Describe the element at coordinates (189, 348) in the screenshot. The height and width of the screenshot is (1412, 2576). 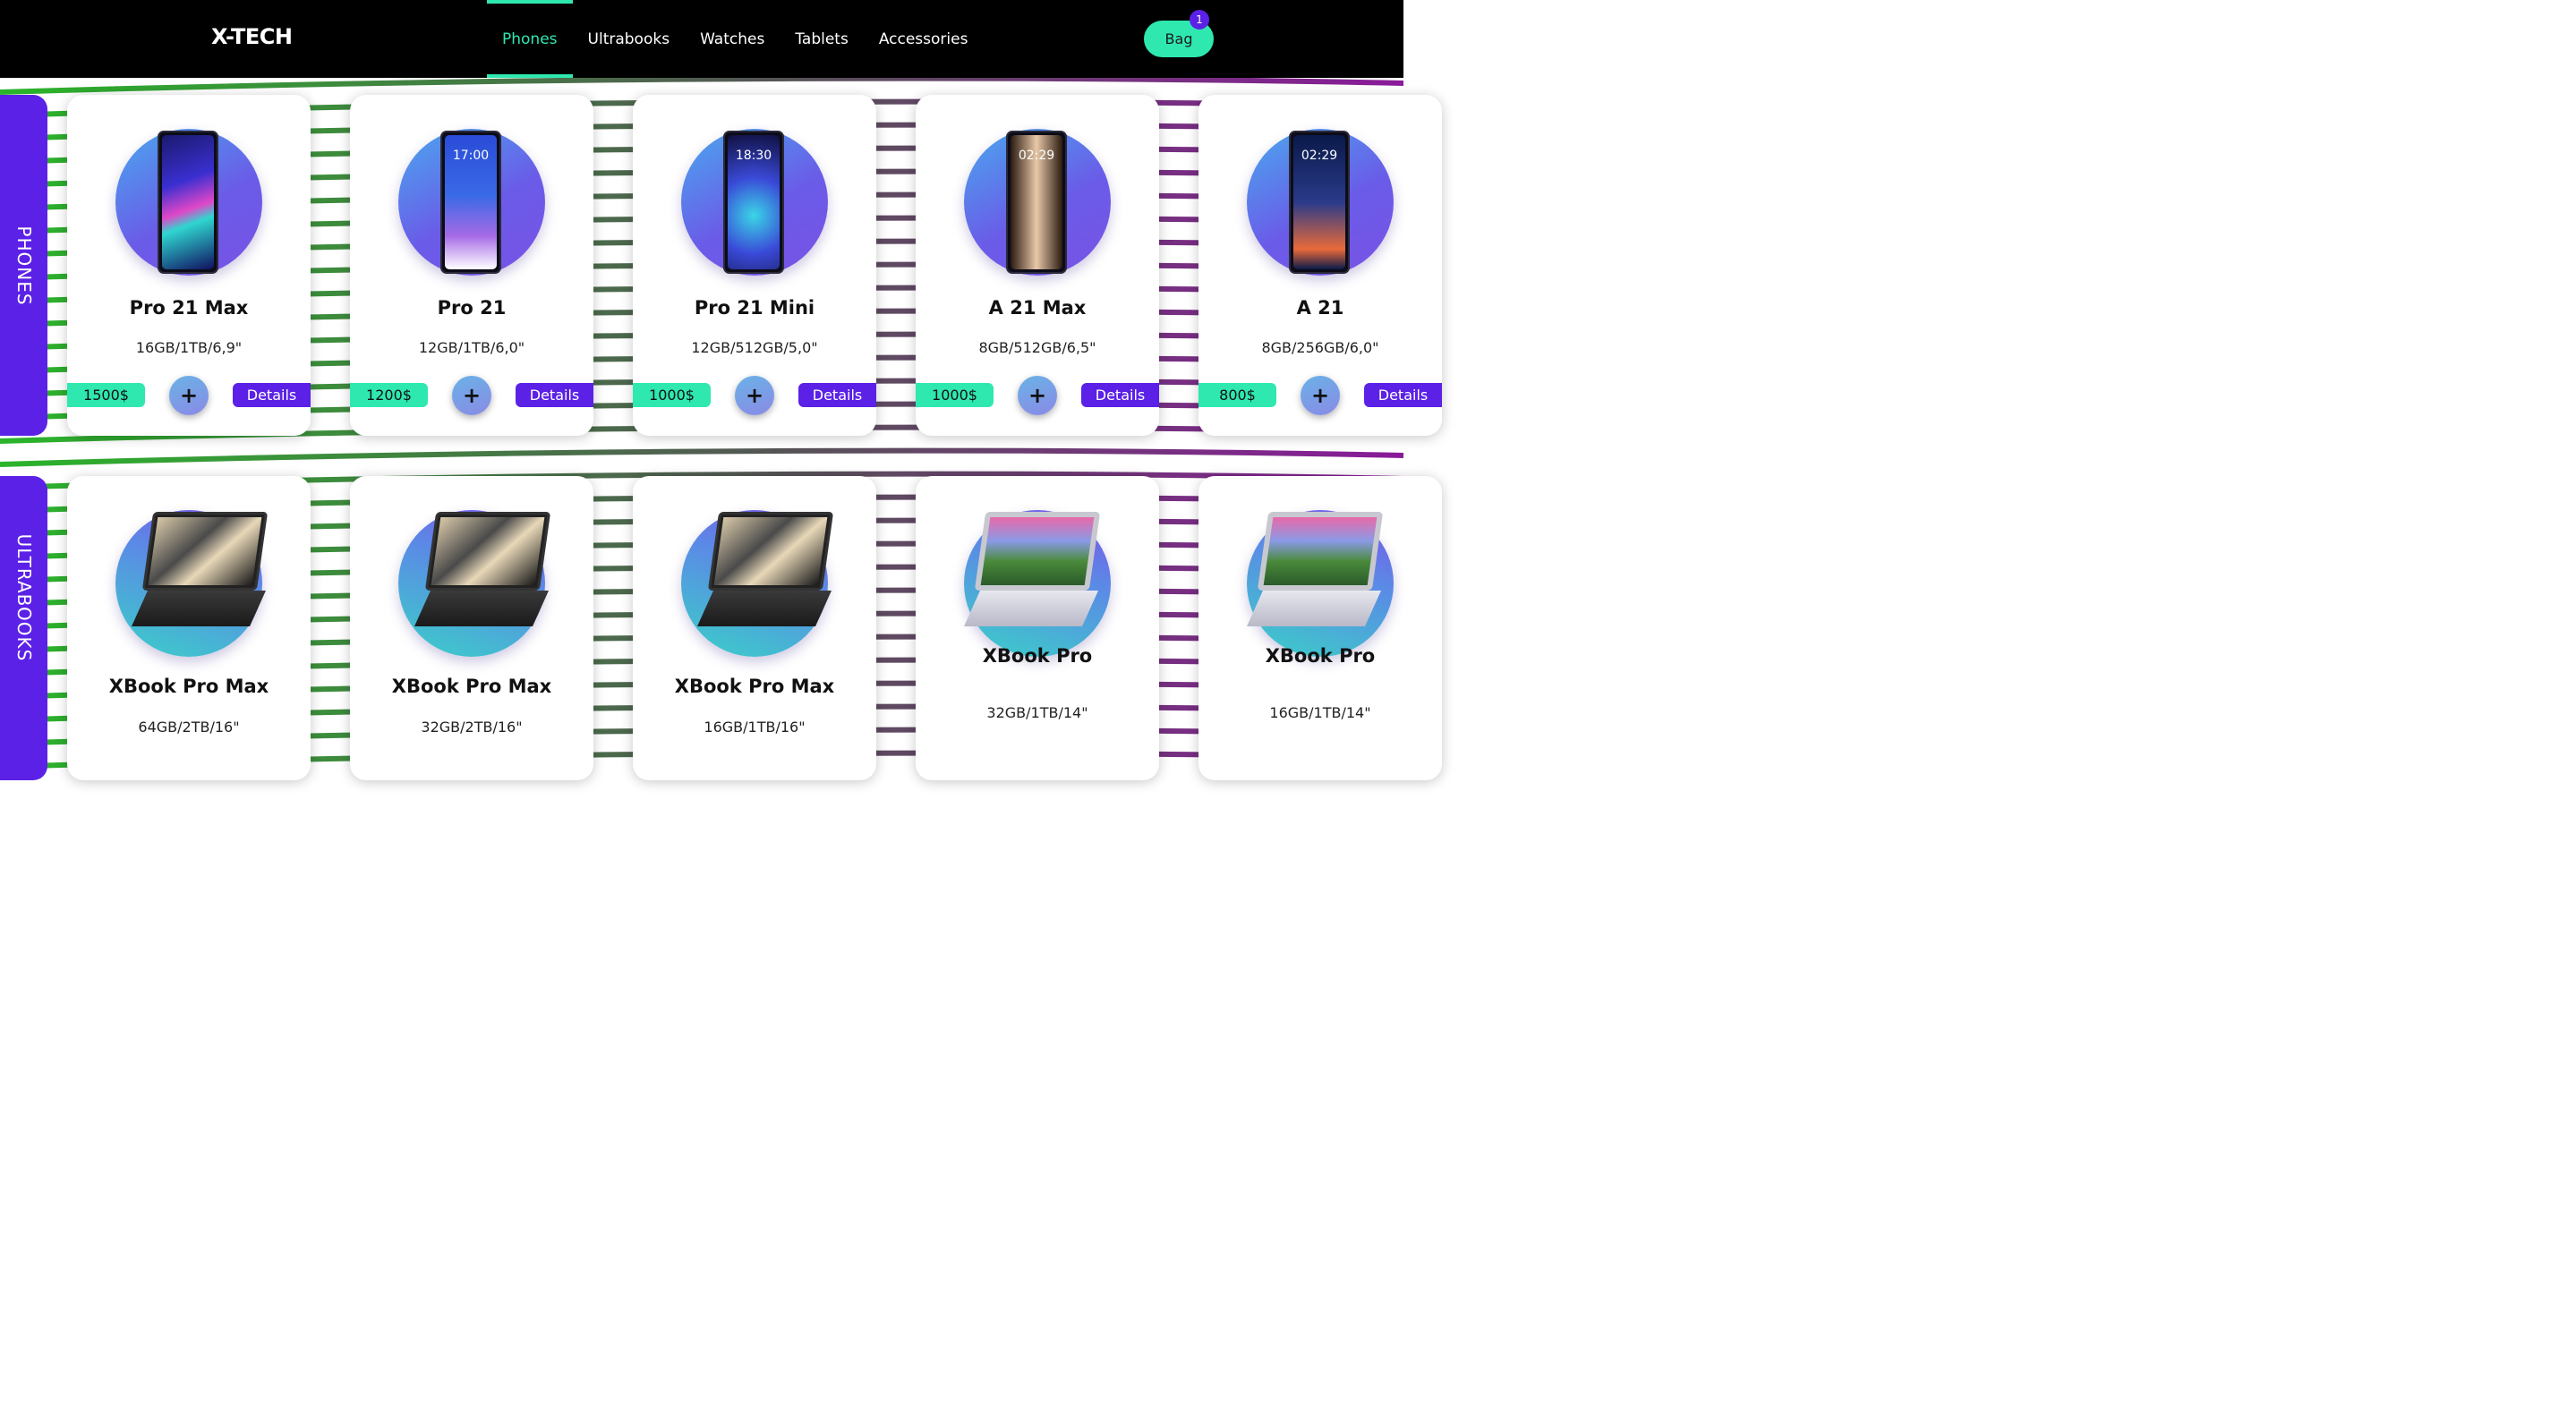
I see `product-spec: 16GB/1TB/6,9"` at that location.